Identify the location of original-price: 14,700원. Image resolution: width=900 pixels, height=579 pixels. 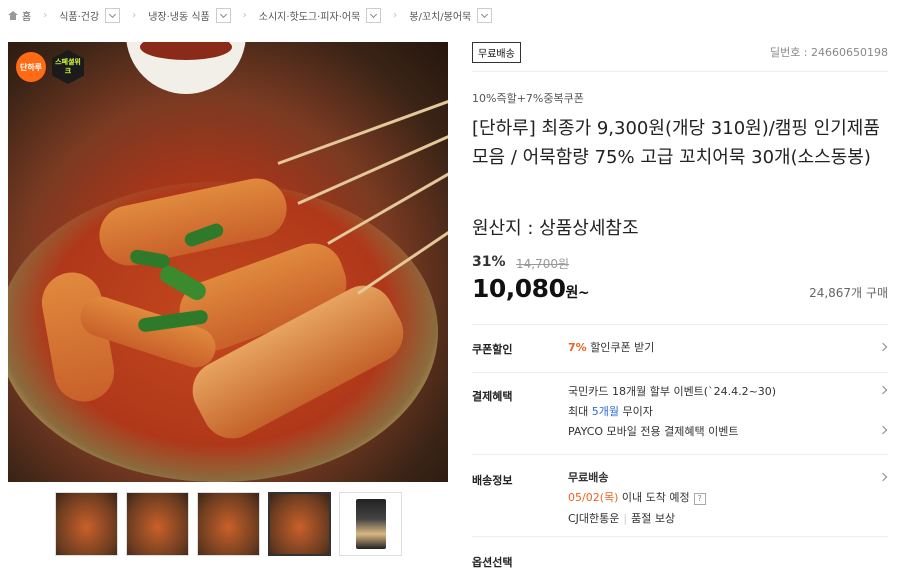
(543, 264).